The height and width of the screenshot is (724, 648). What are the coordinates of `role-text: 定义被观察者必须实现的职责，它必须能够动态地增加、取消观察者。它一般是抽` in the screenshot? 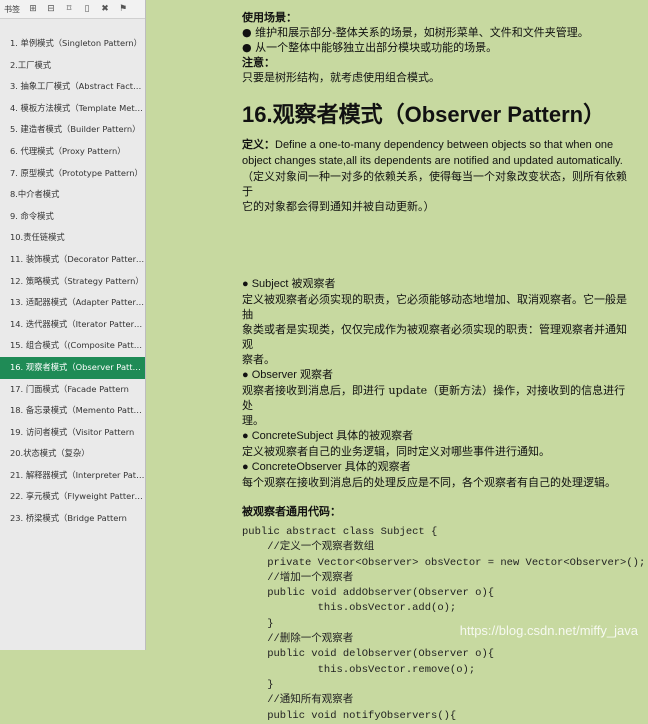 It's located at (434, 307).